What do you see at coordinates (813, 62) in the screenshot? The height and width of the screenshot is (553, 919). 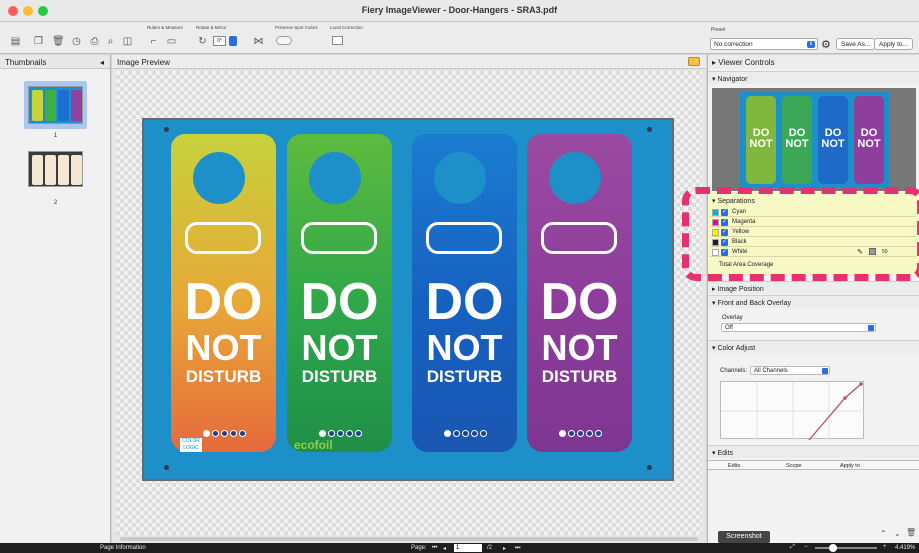 I see `viewer-controls-header: ▸ Viewer Controls` at bounding box center [813, 62].